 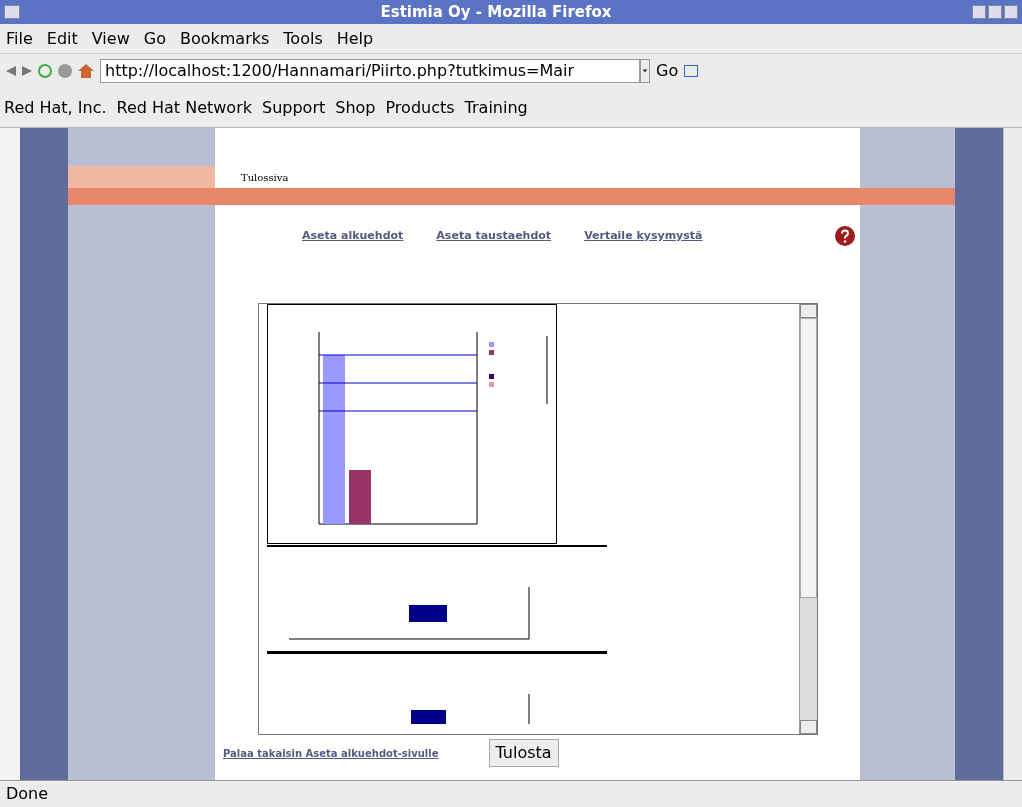 I want to click on help-icon, so click(x=845, y=236).